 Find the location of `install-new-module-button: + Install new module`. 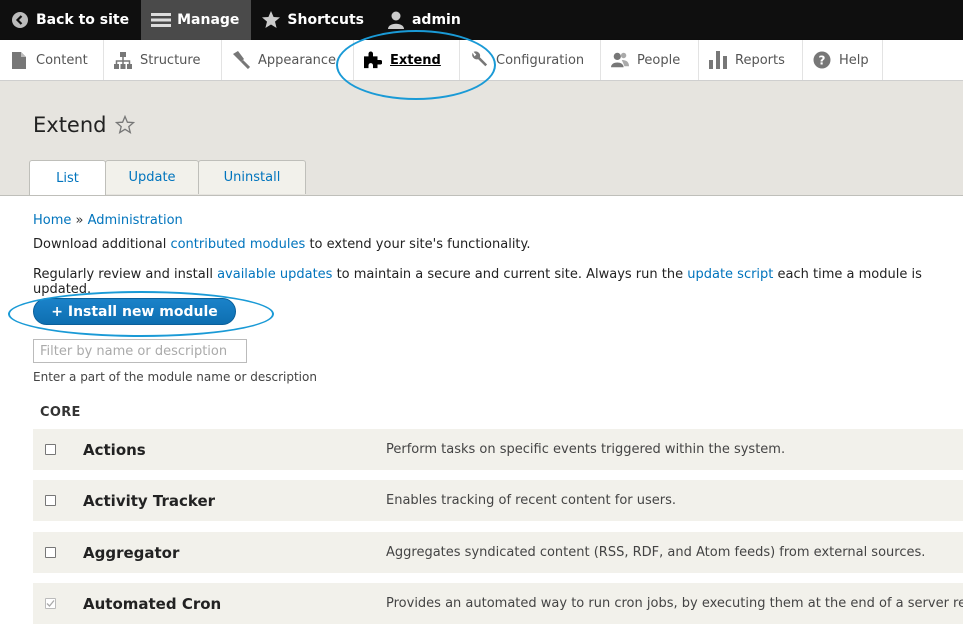

install-new-module-button: + Install new module is located at coordinates (134, 311).